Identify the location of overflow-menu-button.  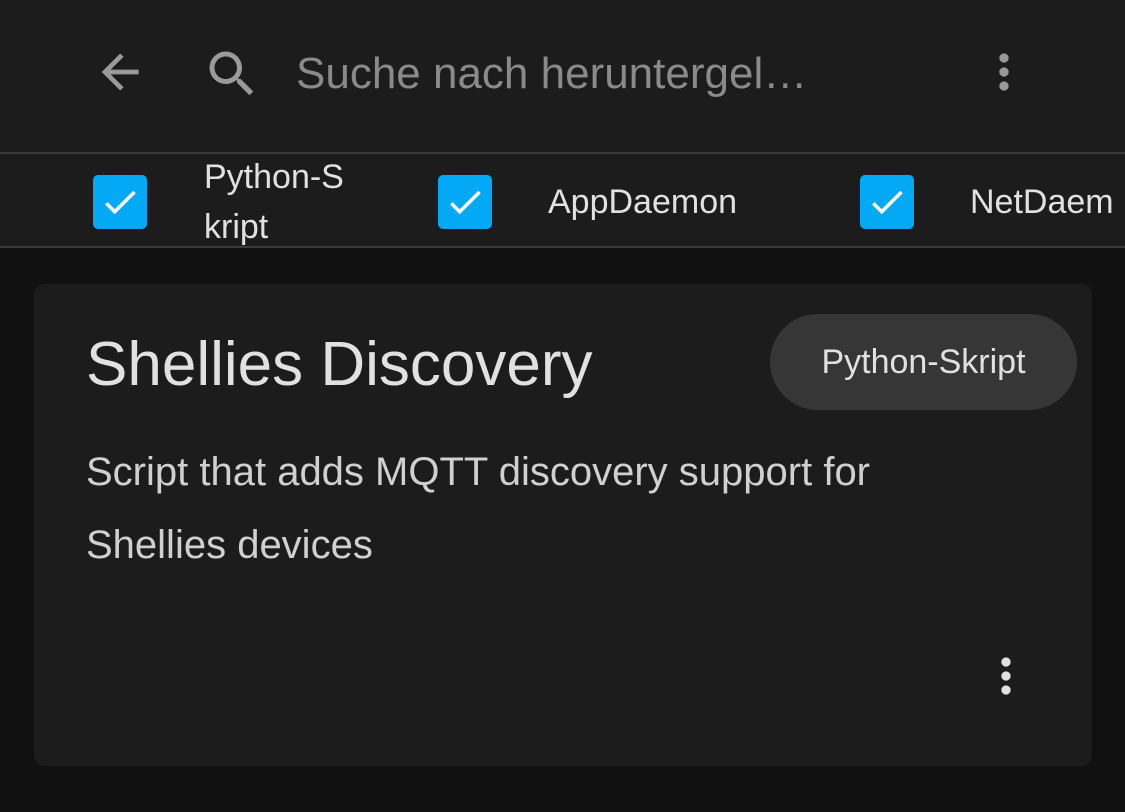
(1004, 72).